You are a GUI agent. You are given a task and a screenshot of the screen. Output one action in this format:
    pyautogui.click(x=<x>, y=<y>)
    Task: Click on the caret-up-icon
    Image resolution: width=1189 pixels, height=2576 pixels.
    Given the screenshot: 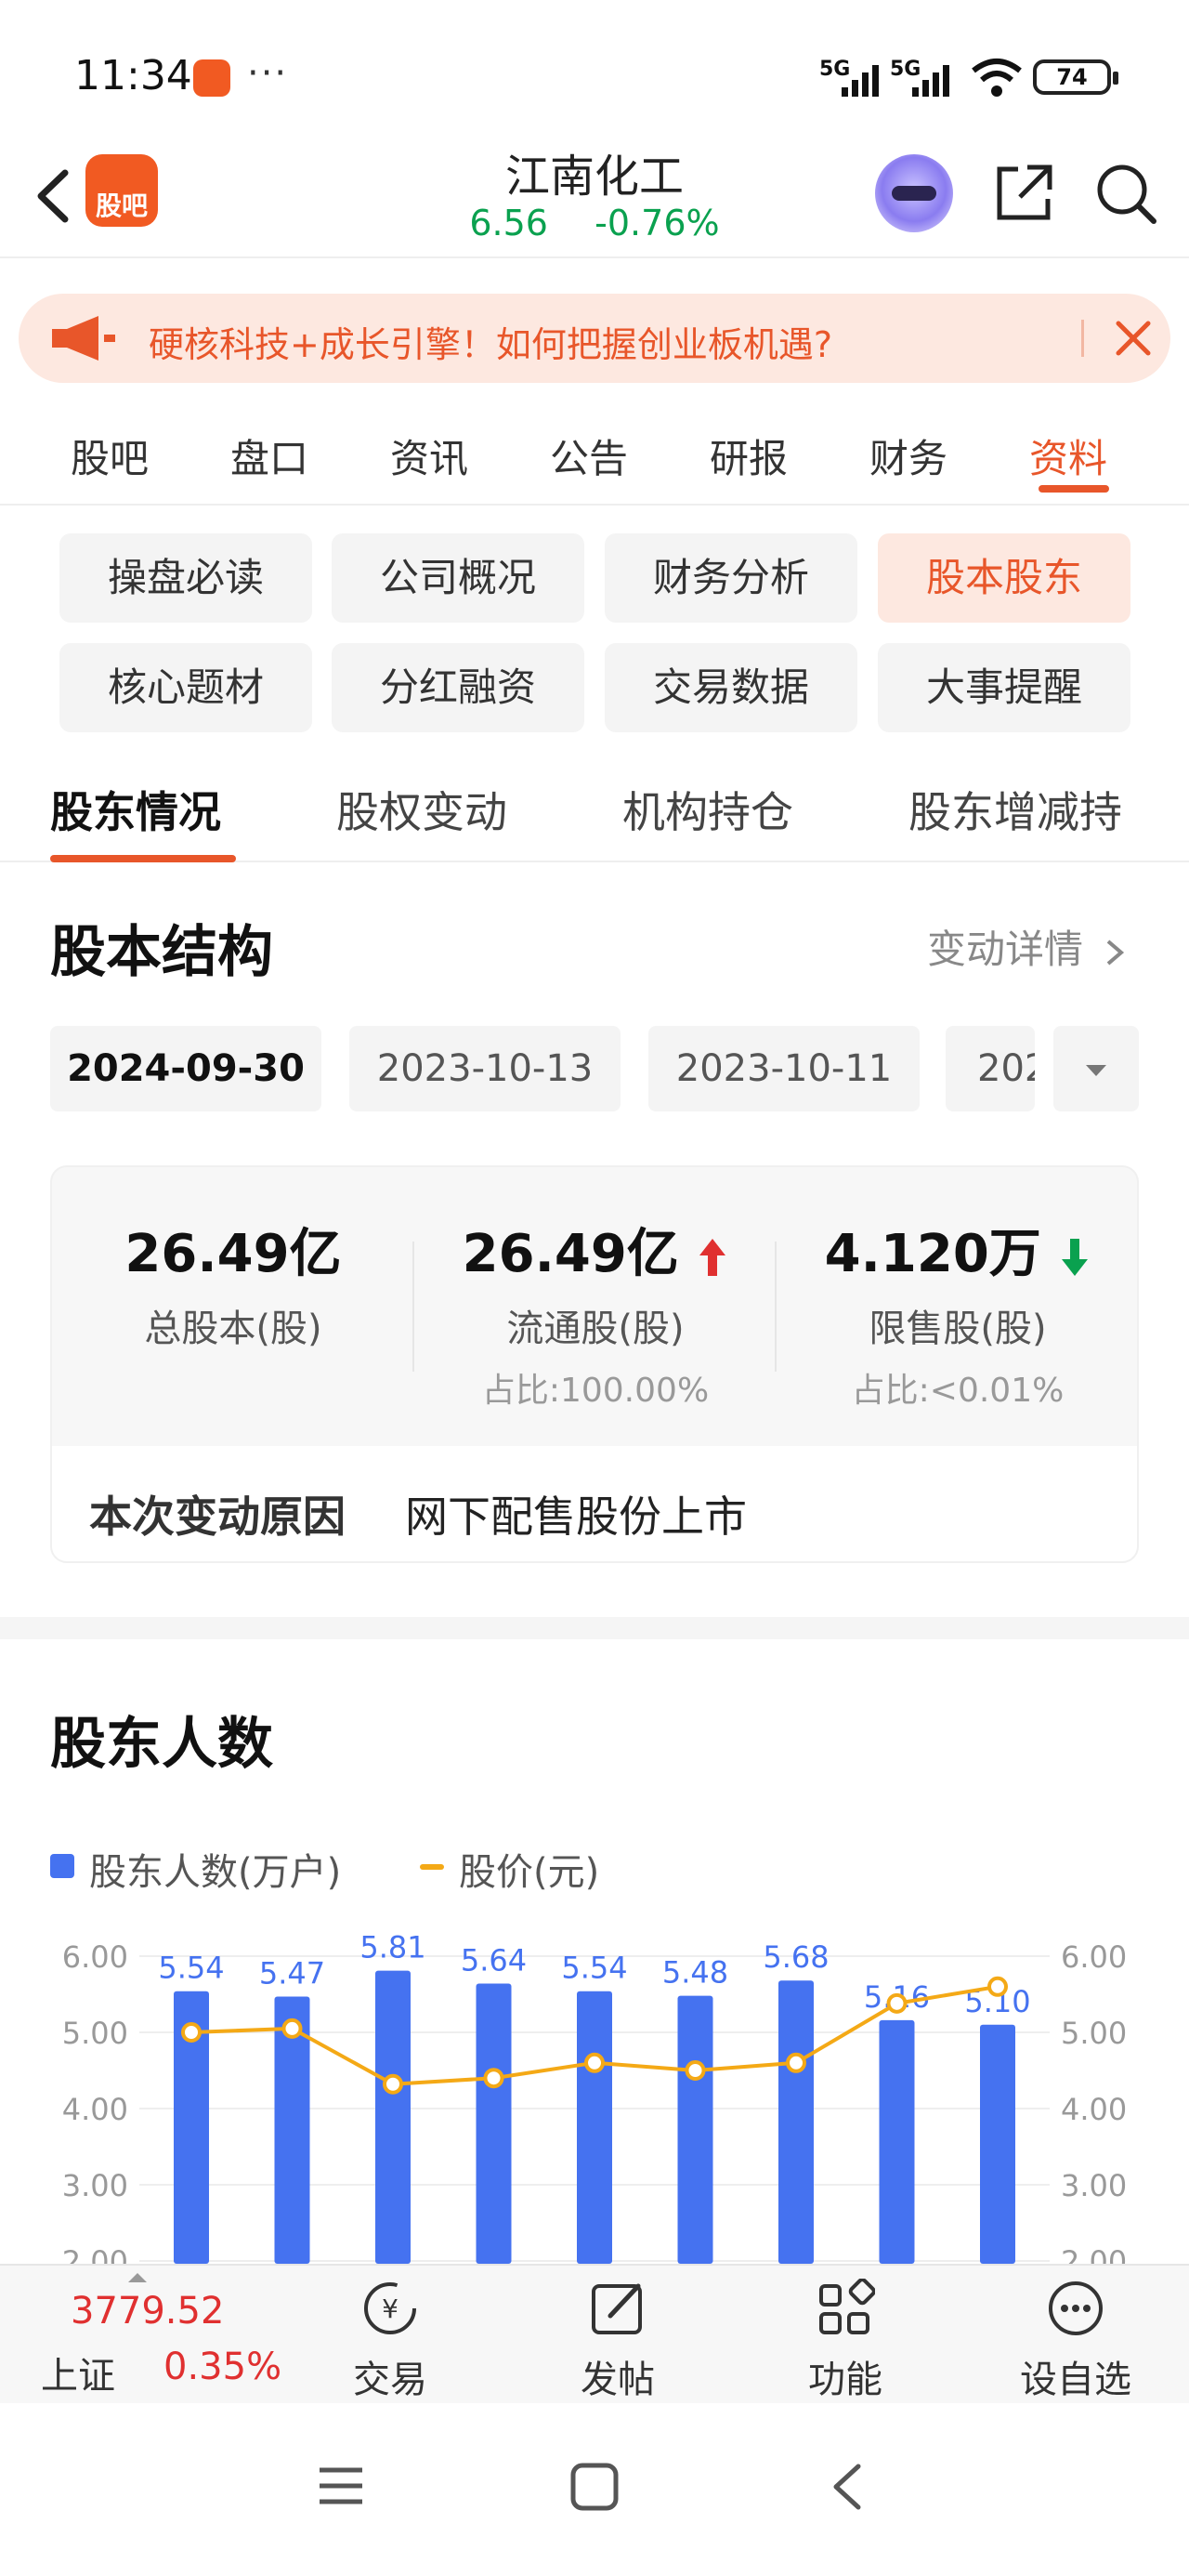 What is the action you would take?
    pyautogui.click(x=137, y=2277)
    